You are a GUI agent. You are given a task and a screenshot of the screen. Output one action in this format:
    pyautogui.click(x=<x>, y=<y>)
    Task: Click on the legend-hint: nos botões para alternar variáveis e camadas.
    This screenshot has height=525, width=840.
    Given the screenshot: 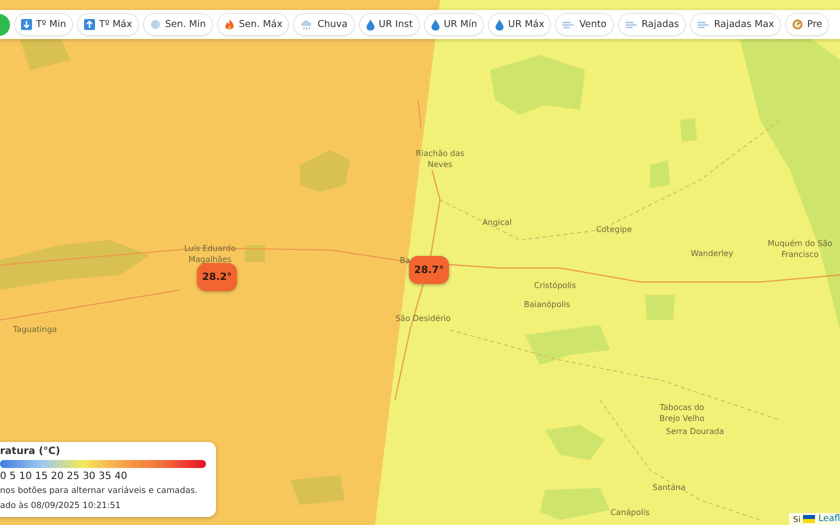 What is the action you would take?
    pyautogui.click(x=99, y=491)
    